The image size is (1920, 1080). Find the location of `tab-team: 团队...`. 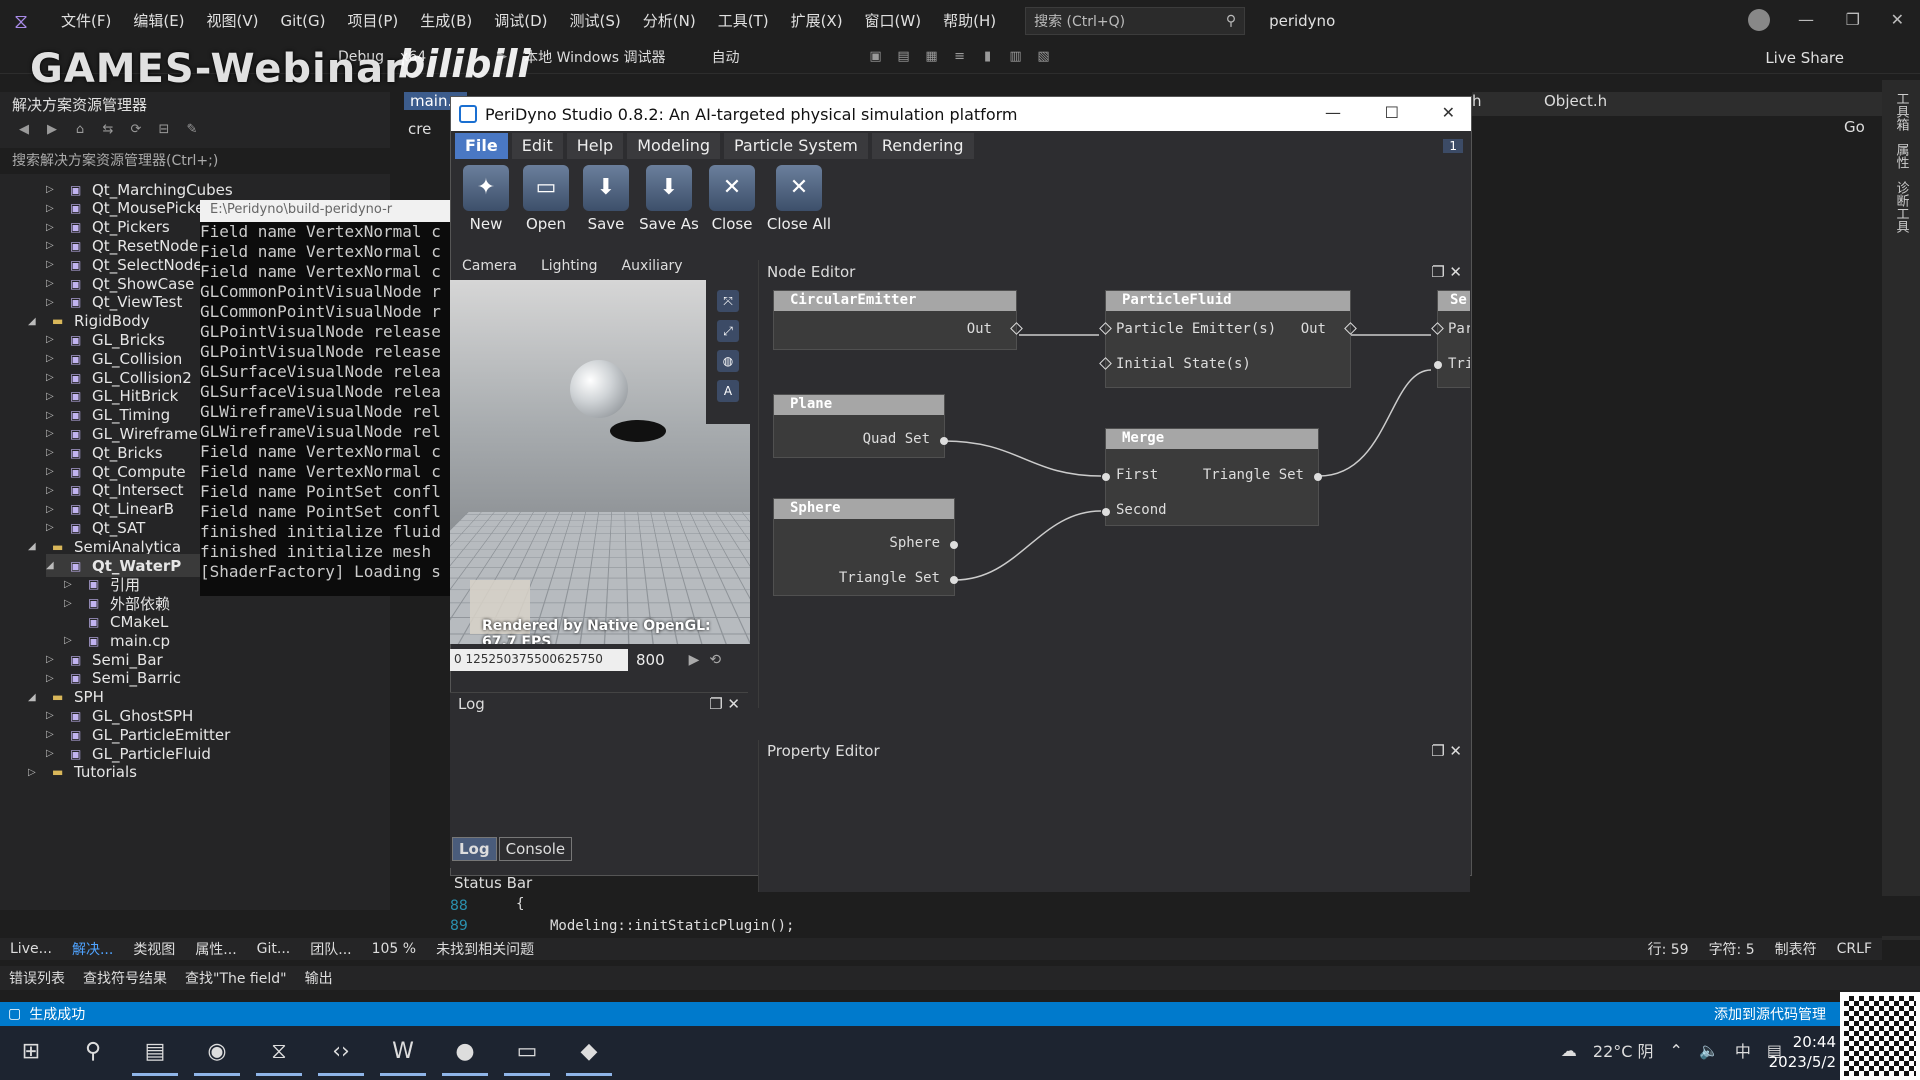

tab-team: 团队... is located at coordinates (330, 949).